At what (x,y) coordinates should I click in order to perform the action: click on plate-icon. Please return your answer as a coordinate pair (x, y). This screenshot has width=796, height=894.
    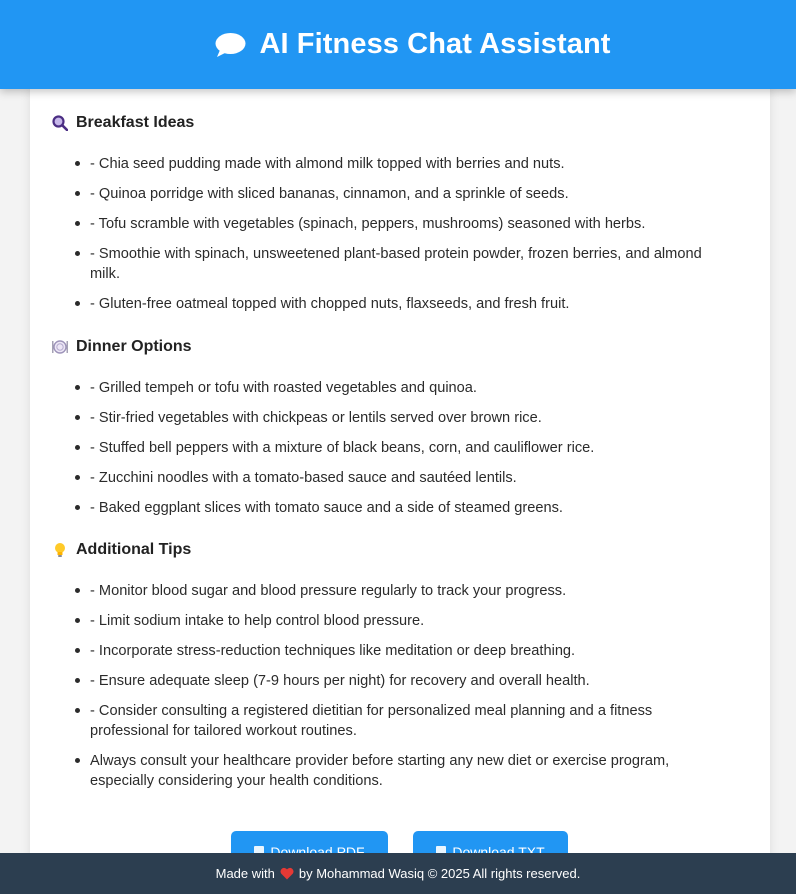
    Looking at the image, I should click on (60, 347).